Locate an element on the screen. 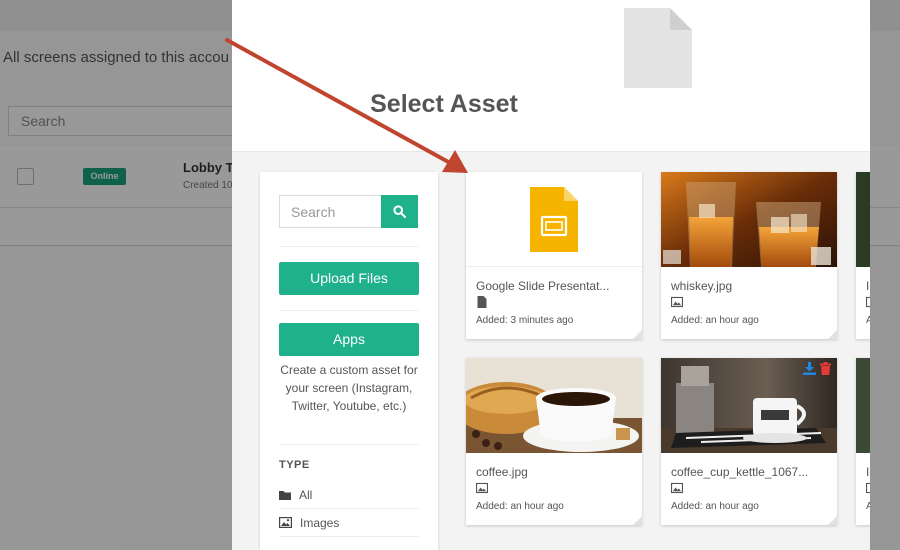 The width and height of the screenshot is (900, 550). type-filter-all: All is located at coordinates (349, 495).